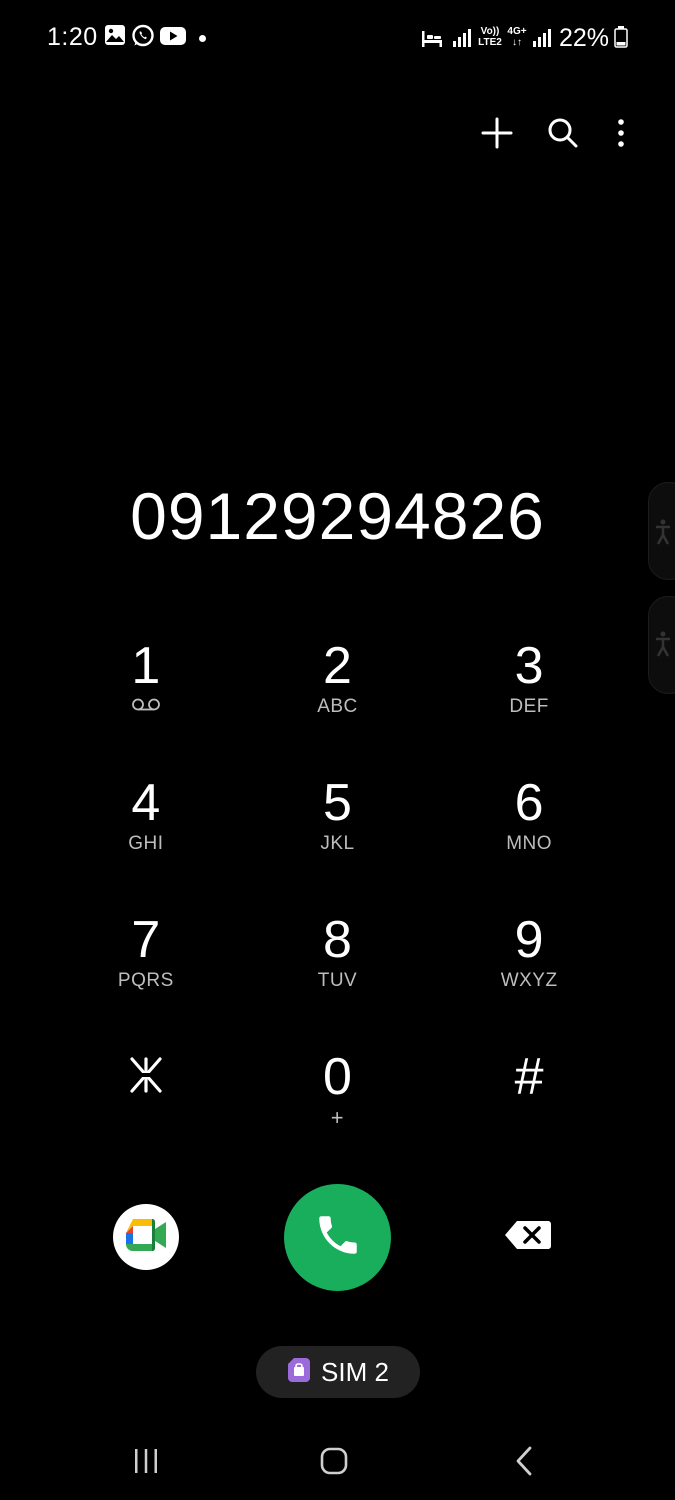  Describe the element at coordinates (72, 37) in the screenshot. I see `status-time: 1:20` at that location.